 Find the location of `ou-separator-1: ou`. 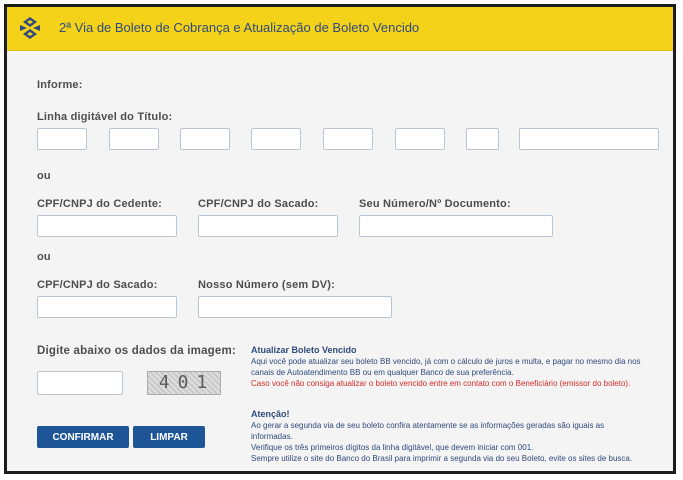

ou-separator-1: ou is located at coordinates (44, 176).